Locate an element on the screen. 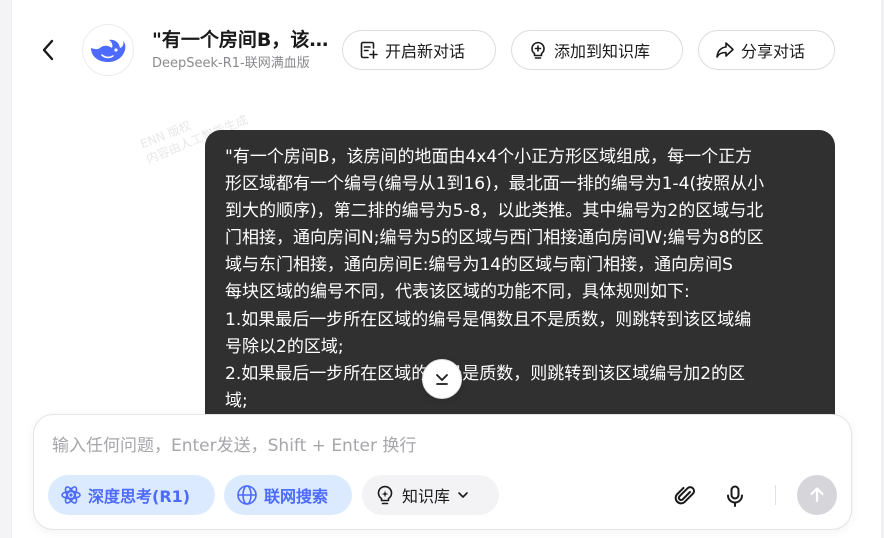  message-line: 到大的顺序)，第二排的编号为5-8，以此类推。其中编号为2的区域与北 is located at coordinates (494, 211).